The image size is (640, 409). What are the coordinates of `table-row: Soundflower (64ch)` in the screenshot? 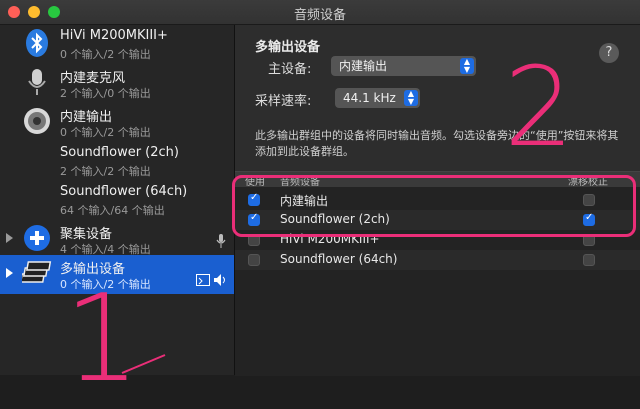 It's located at (437, 260).